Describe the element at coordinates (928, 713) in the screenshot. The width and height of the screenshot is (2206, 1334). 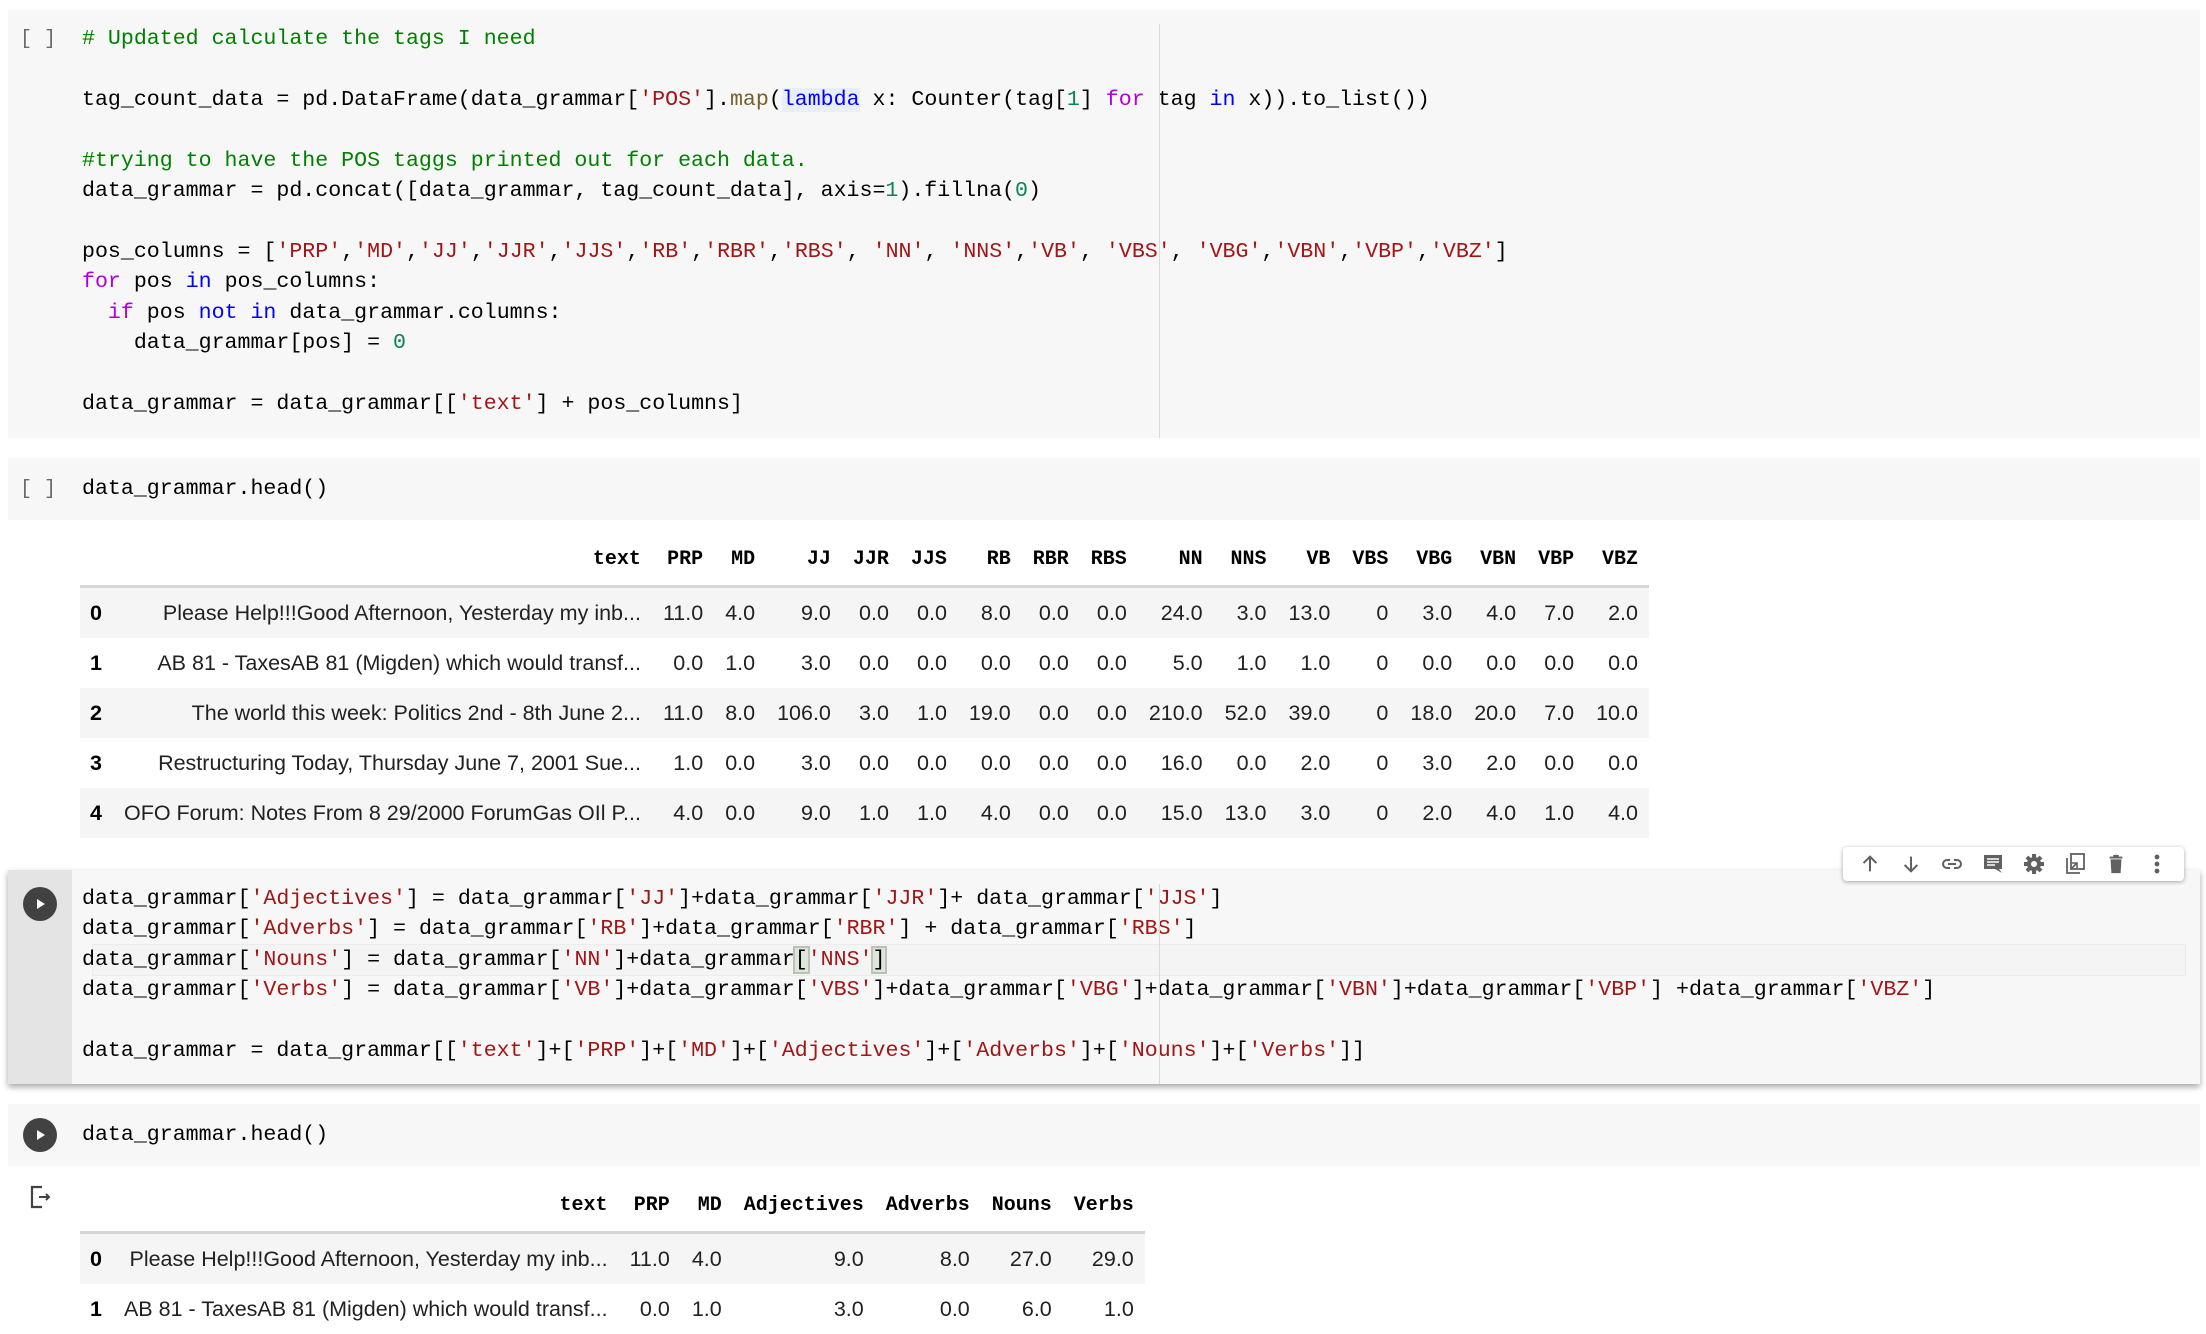
I see `value-cell: 1.0` at that location.